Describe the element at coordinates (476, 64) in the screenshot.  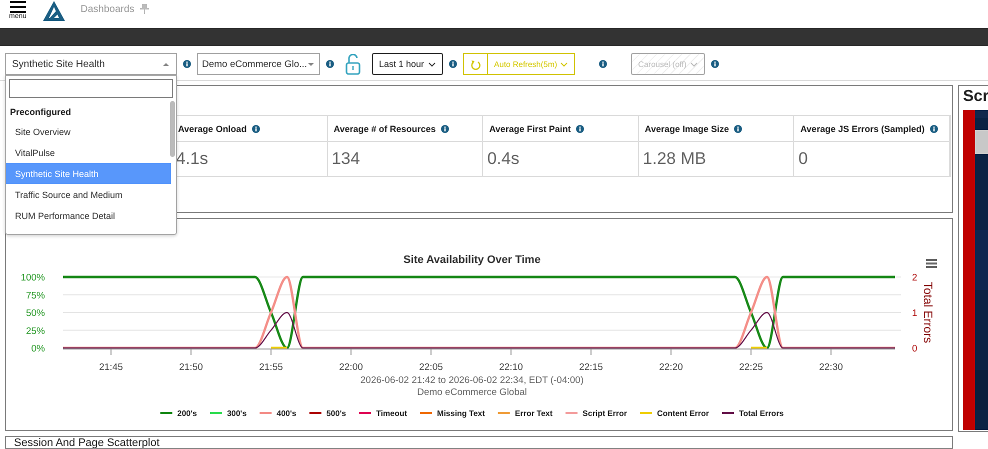
I see `refresh-icon` at that location.